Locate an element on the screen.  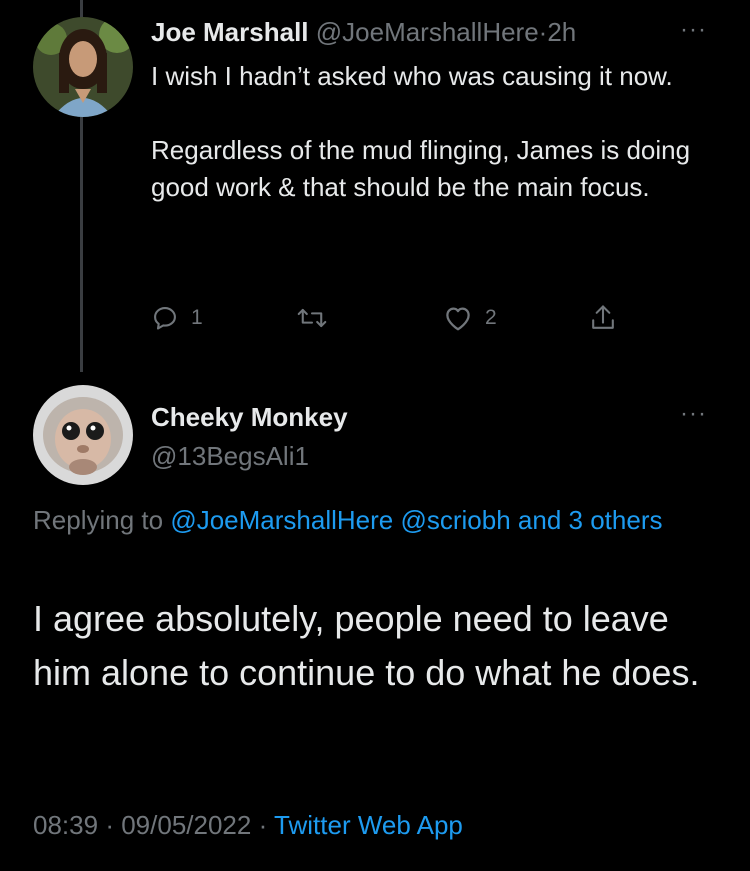
tweet-date: 09/05/2022 is located at coordinates (186, 825).